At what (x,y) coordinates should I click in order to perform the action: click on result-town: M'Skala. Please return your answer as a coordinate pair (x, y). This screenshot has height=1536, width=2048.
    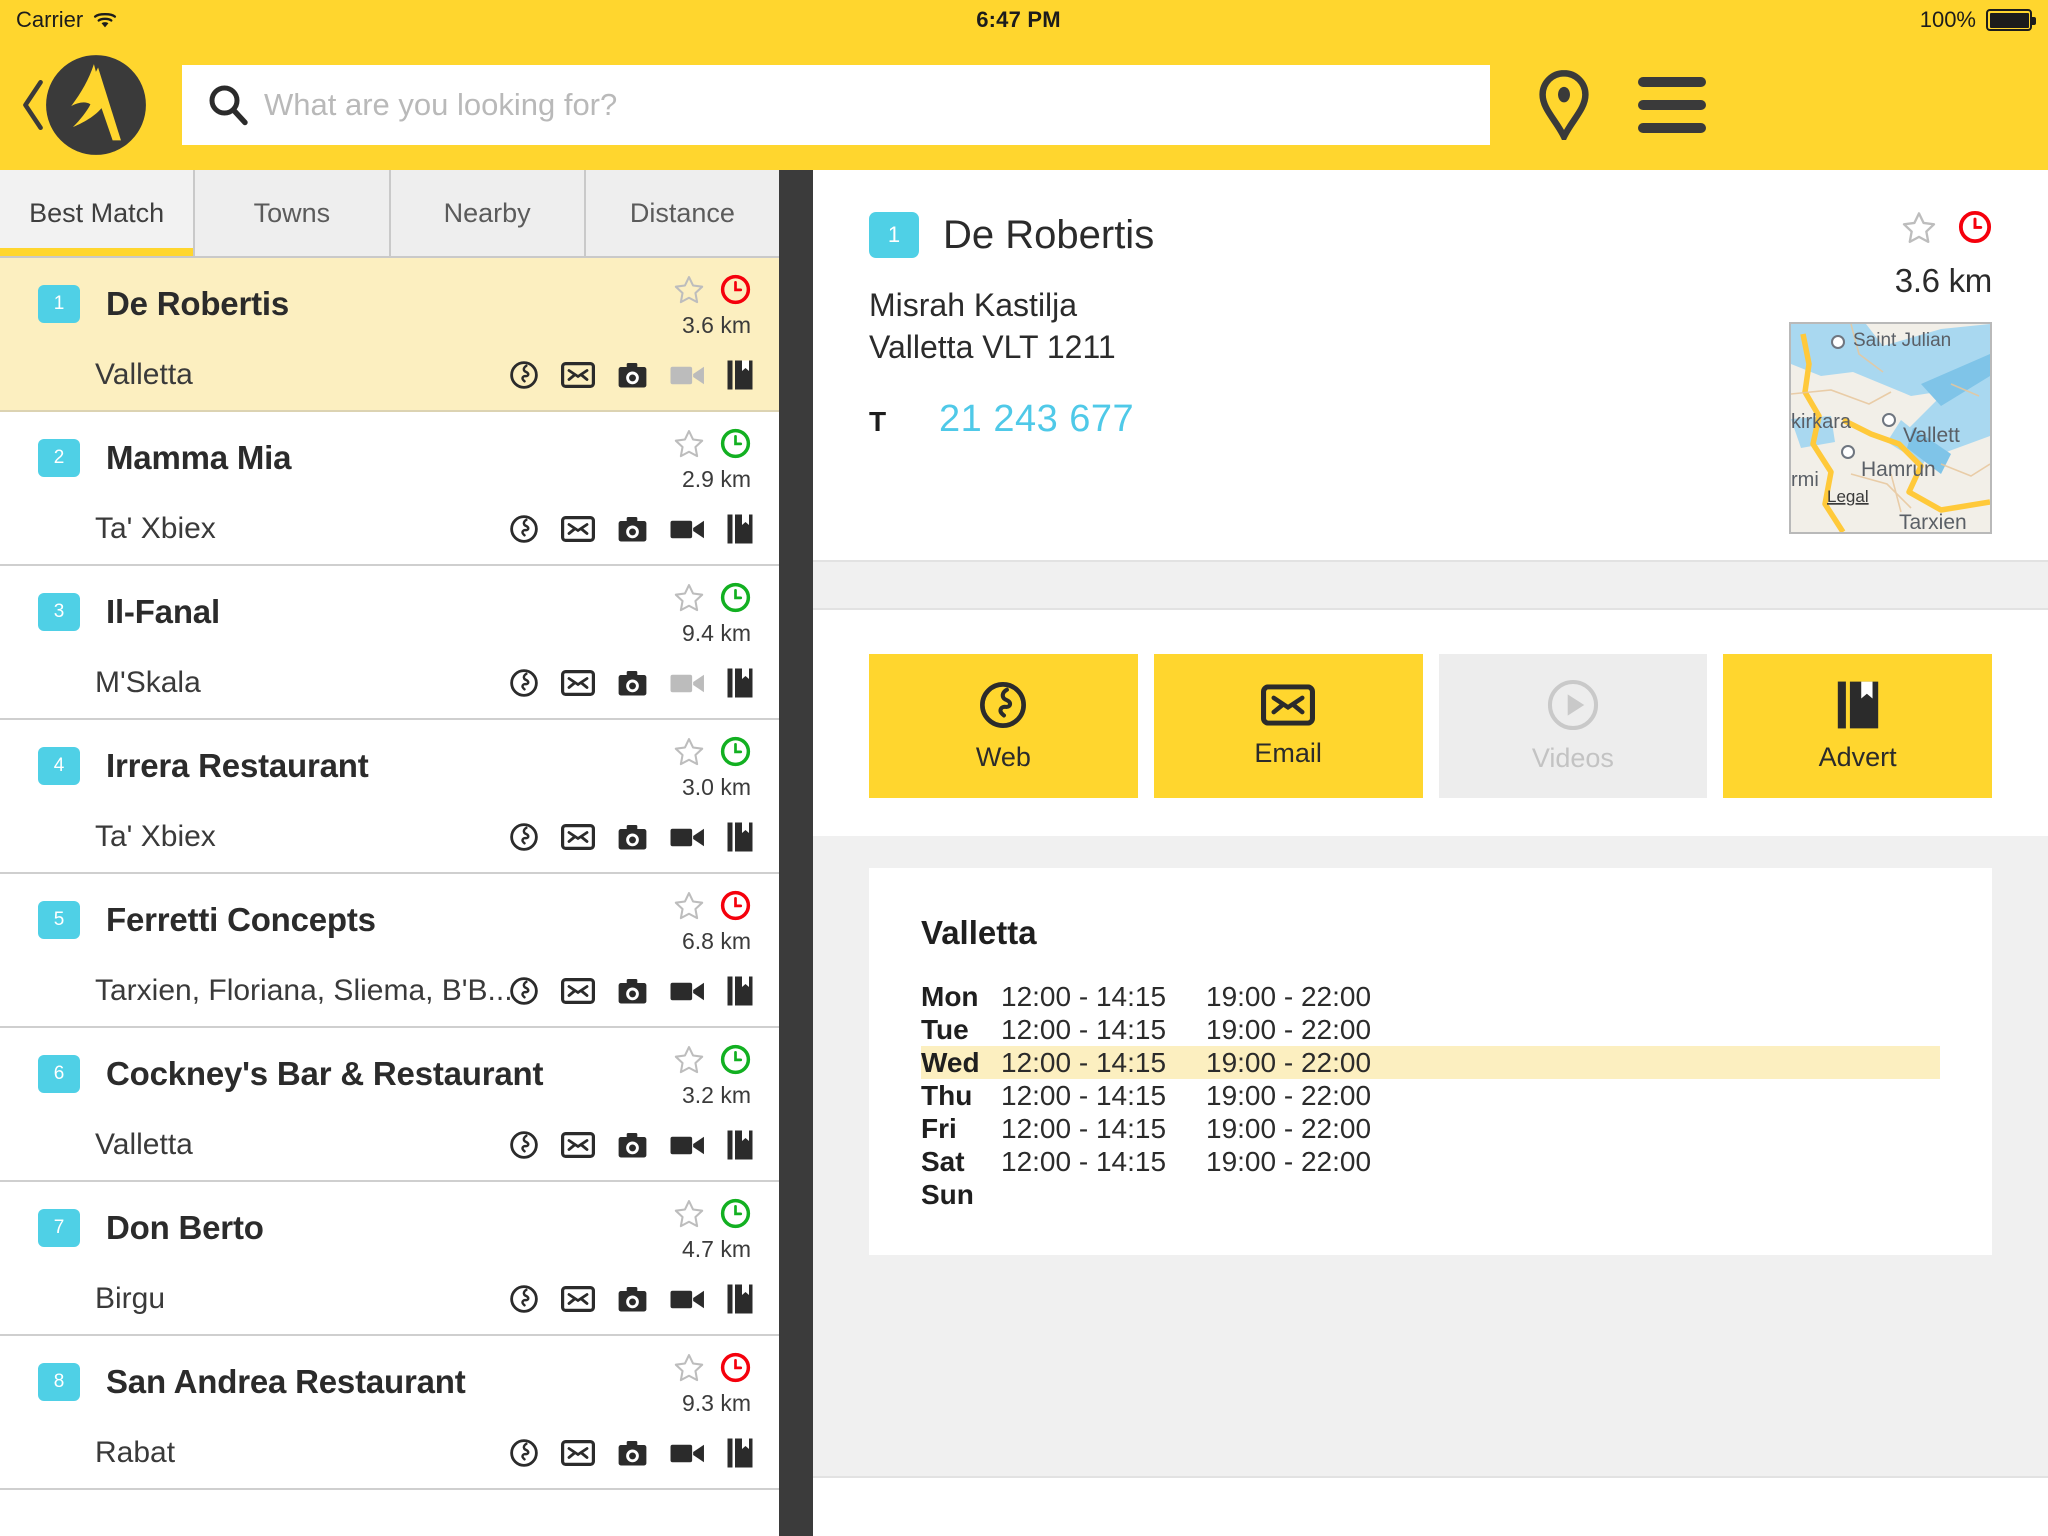
    Looking at the image, I should click on (148, 682).